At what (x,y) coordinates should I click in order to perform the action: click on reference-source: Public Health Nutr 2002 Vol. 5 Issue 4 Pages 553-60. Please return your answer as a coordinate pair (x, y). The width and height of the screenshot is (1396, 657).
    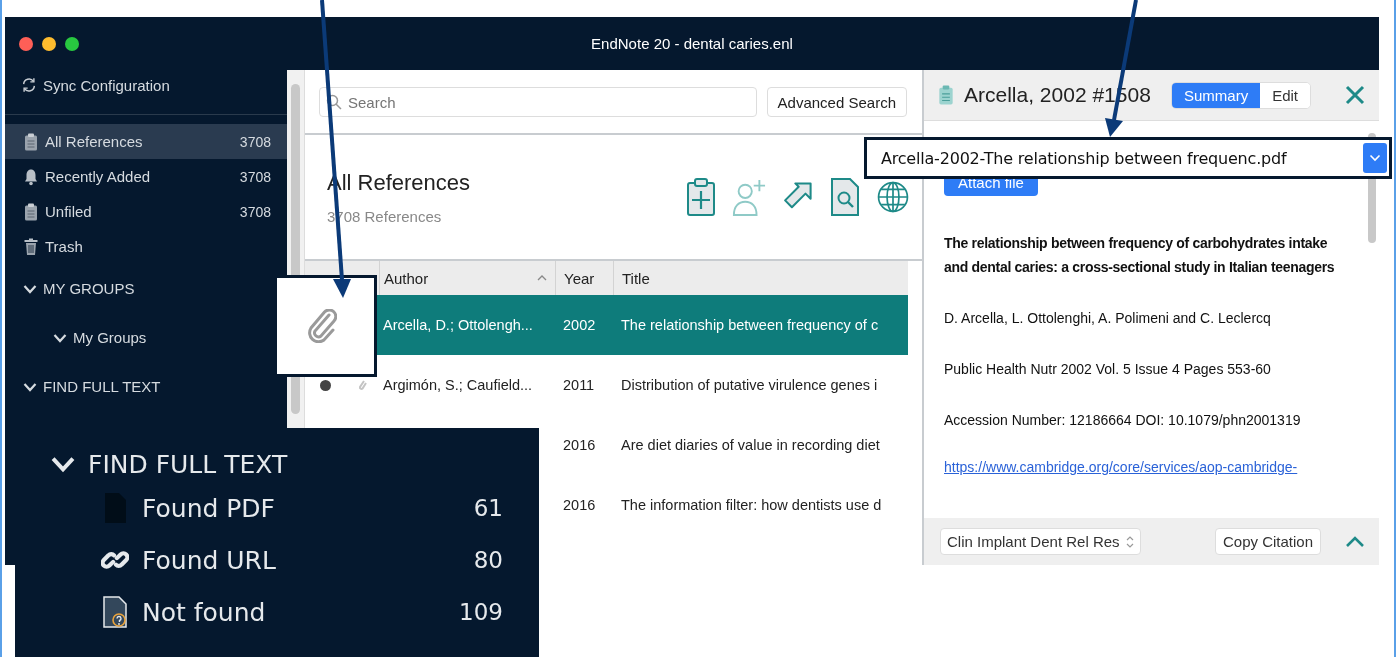
    Looking at the image, I should click on (1108, 369).